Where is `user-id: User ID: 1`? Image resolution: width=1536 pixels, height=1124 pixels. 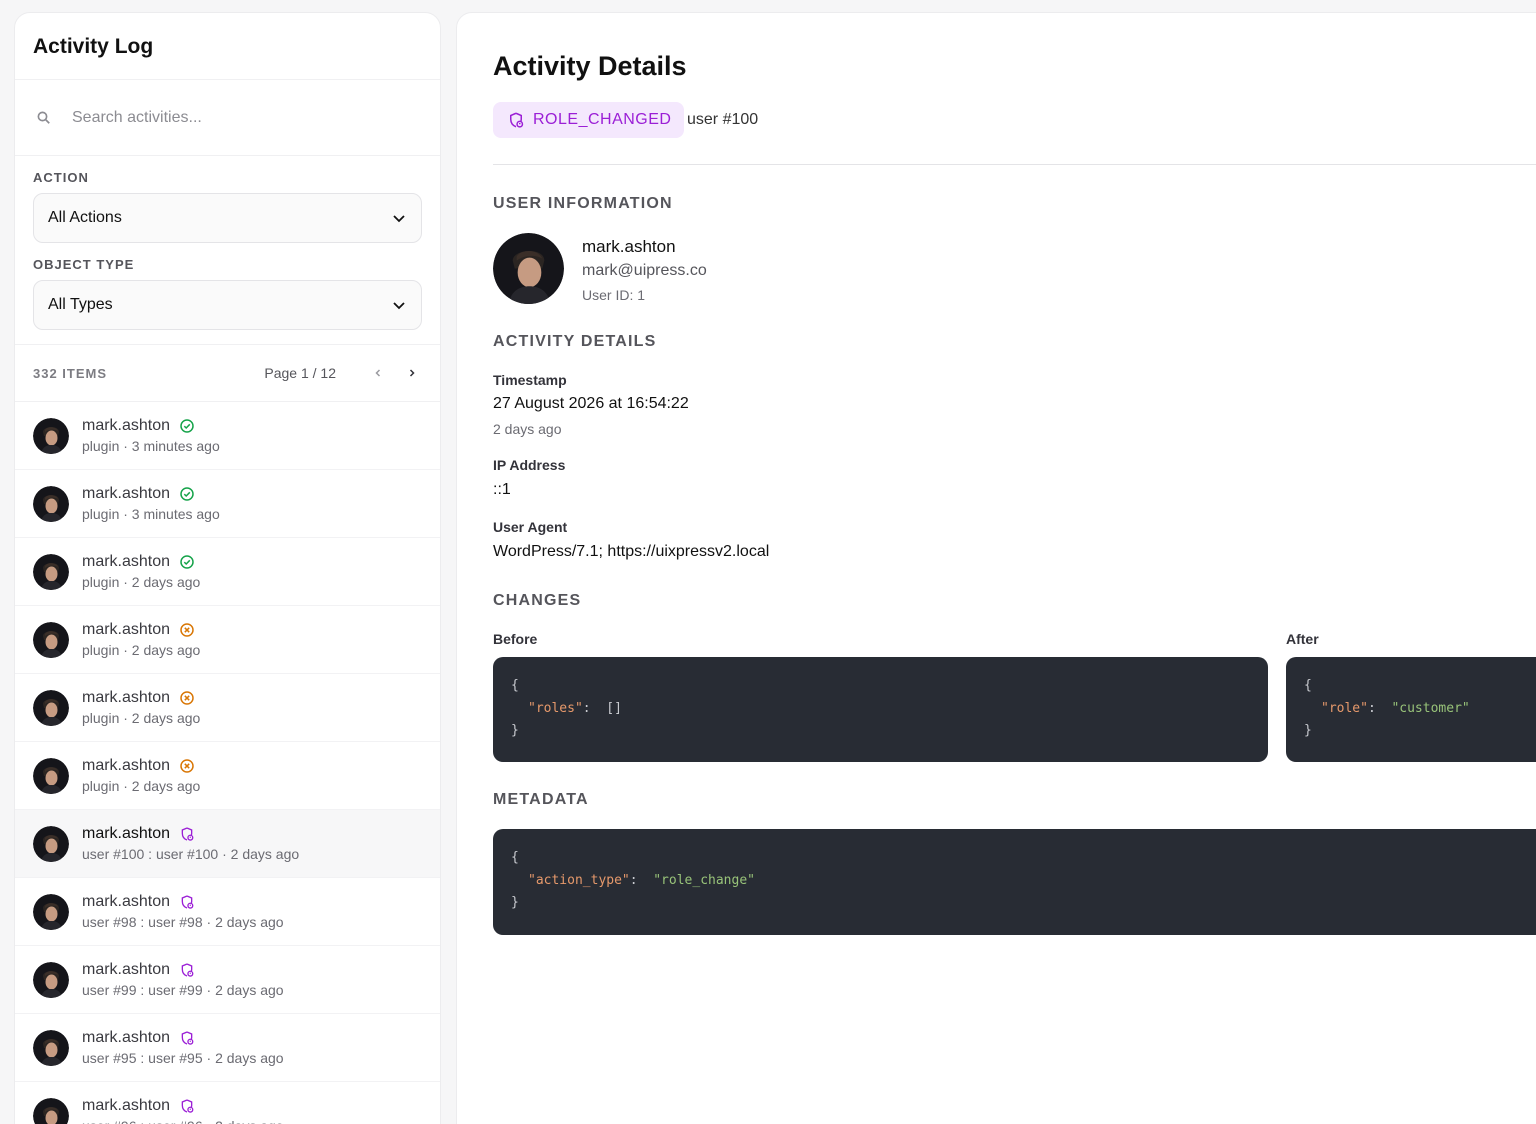 user-id: User ID: 1 is located at coordinates (614, 295).